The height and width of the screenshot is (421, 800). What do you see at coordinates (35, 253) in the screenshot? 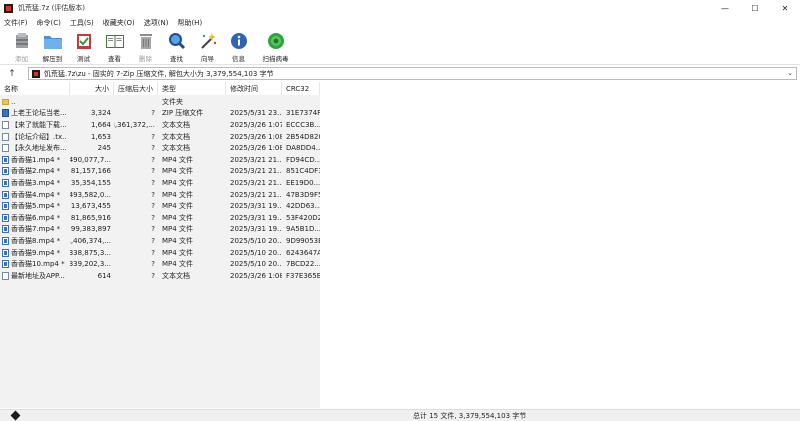
I see `file-name-cell: 香香猫9.mp4 *` at bounding box center [35, 253].